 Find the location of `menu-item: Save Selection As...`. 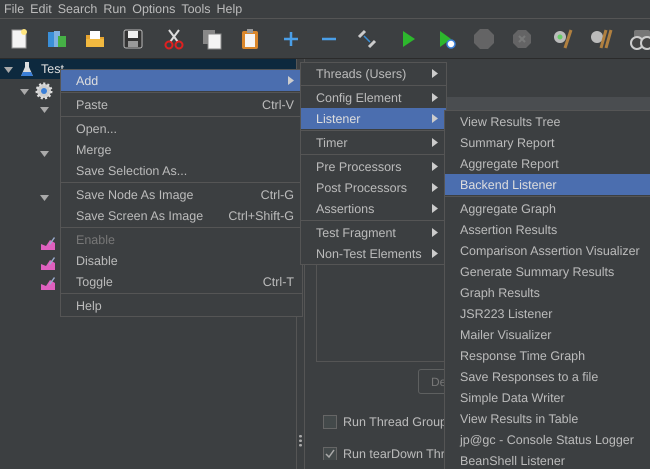

menu-item: Save Selection As... is located at coordinates (181, 170).